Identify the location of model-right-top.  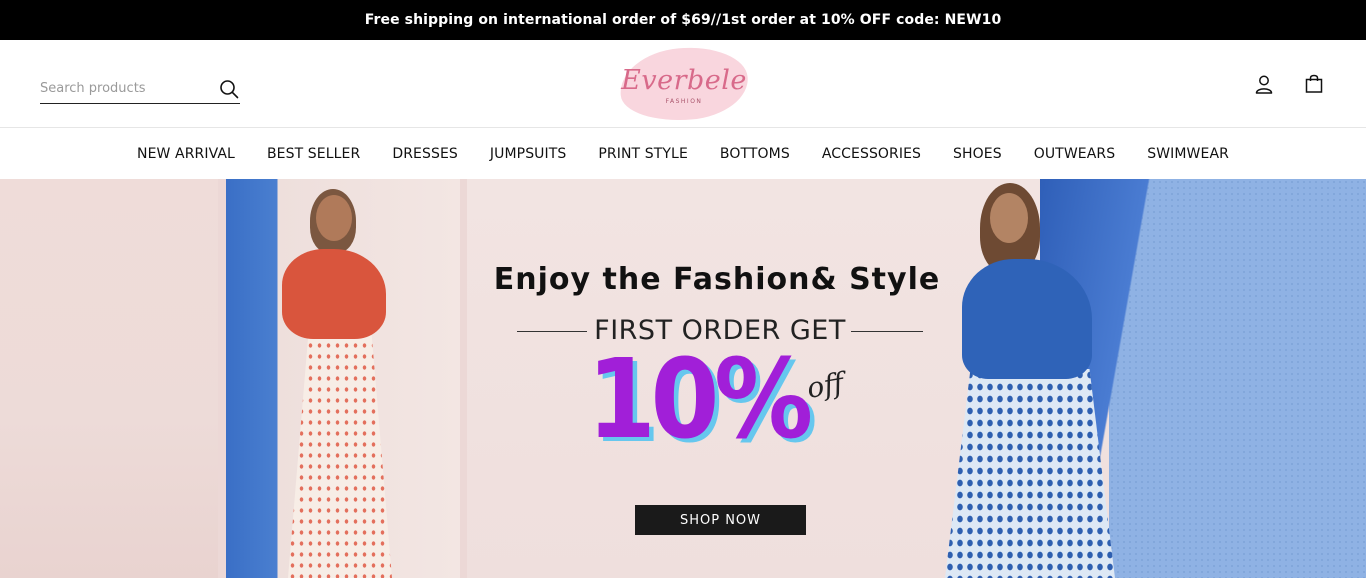
(1027, 319).